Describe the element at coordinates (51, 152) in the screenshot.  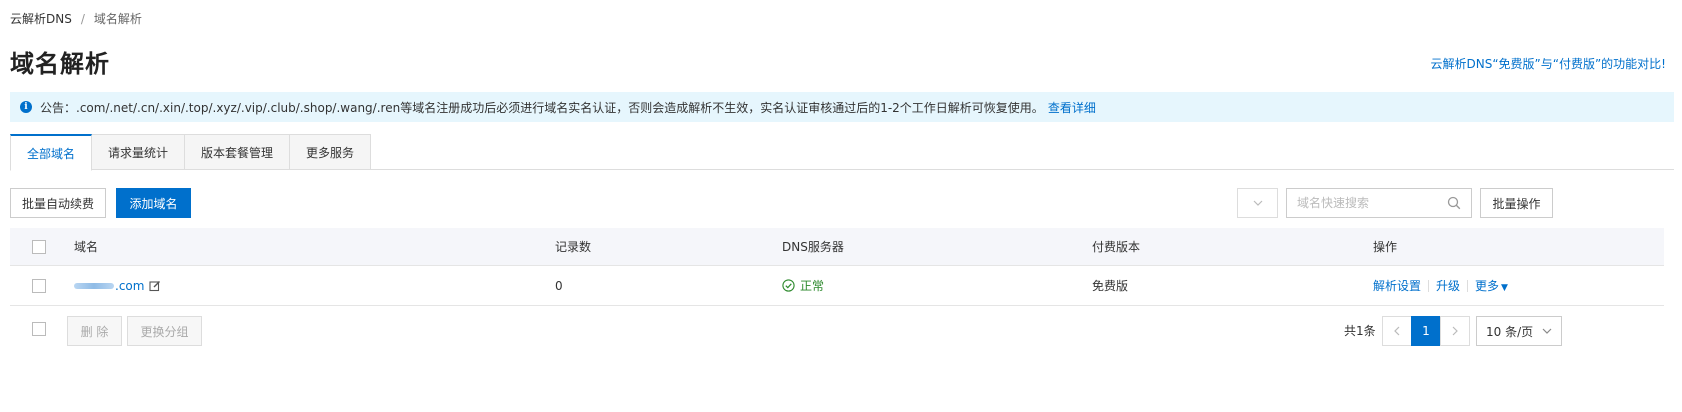
I see `tab-all-domains: 全部域名` at that location.